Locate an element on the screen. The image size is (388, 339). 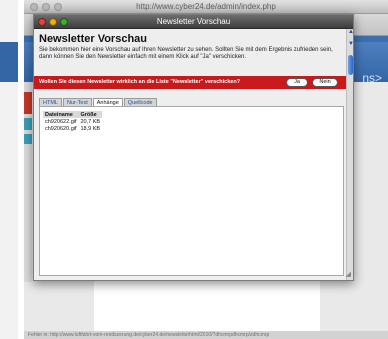
table-header-row: Dateiname Größe is located at coordinates (73, 114).